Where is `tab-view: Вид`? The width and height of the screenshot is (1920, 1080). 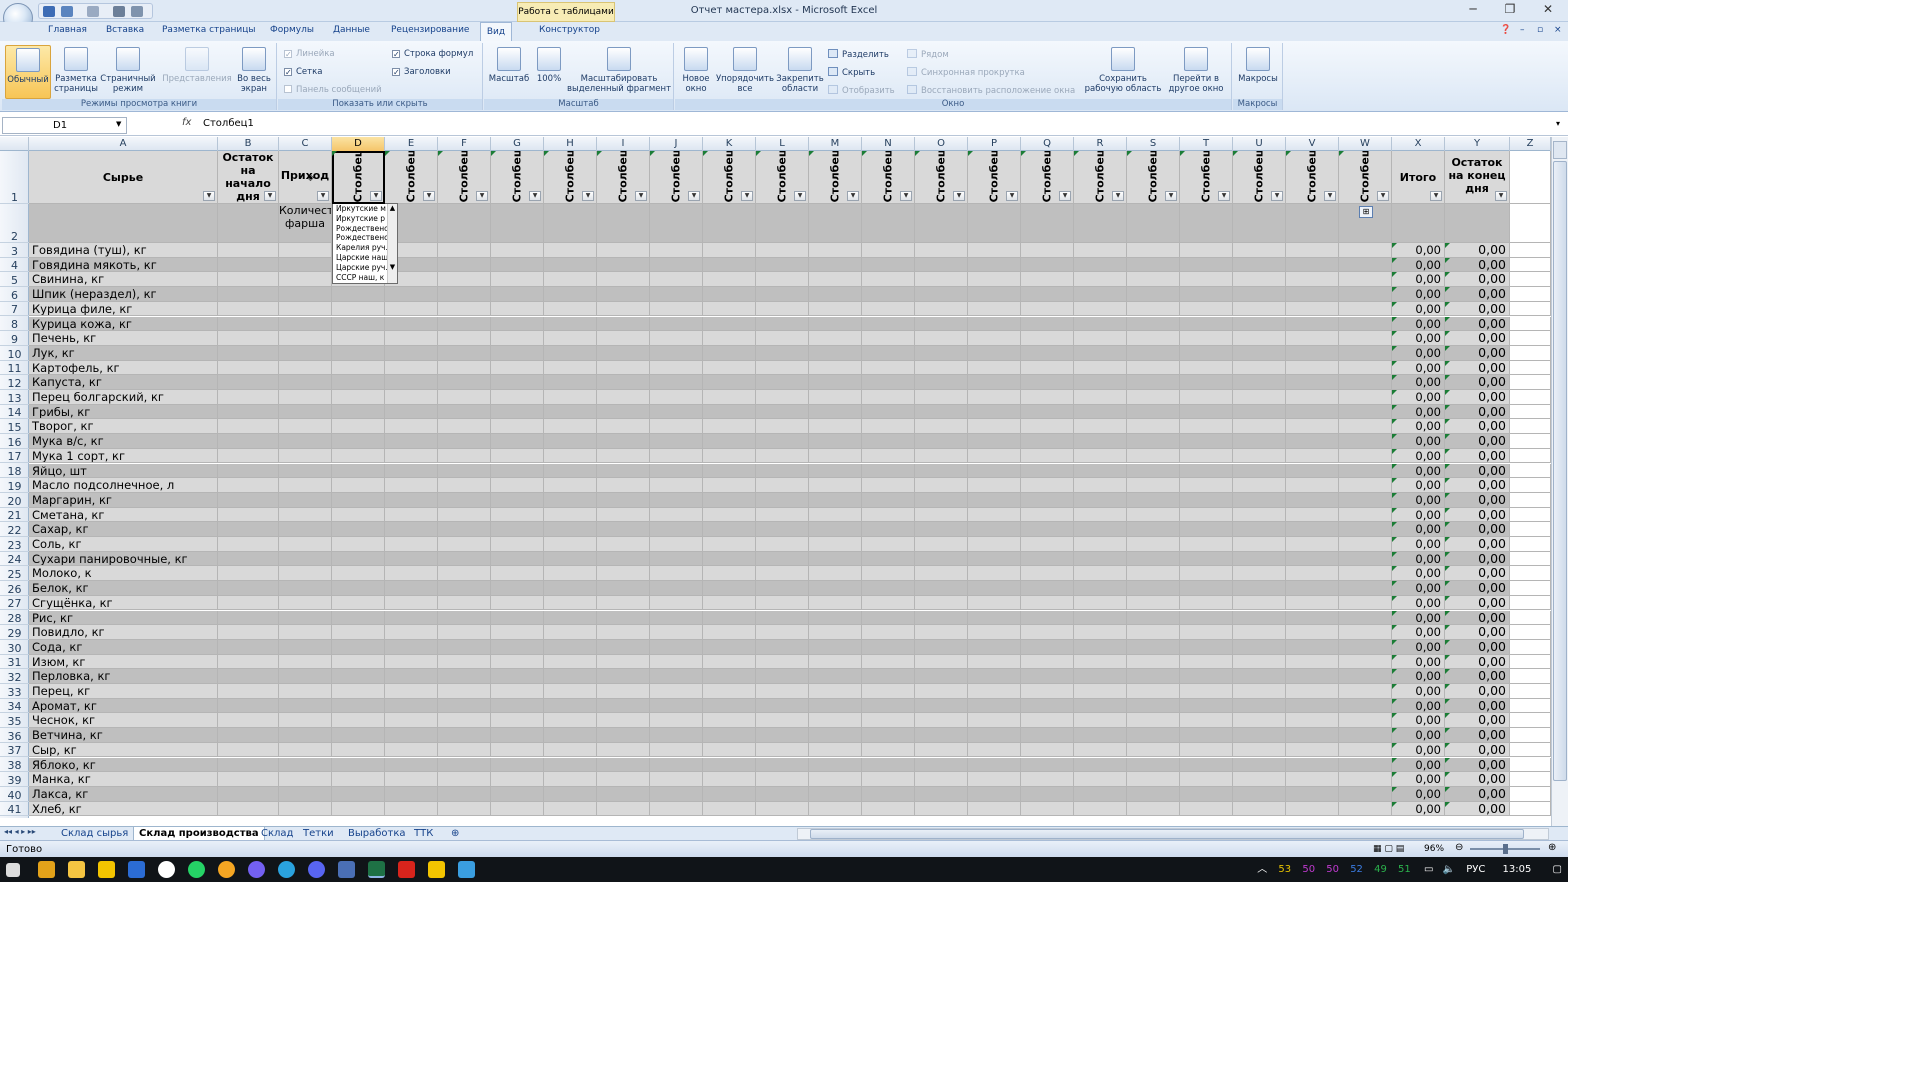
tab-view: Вид is located at coordinates (496, 31).